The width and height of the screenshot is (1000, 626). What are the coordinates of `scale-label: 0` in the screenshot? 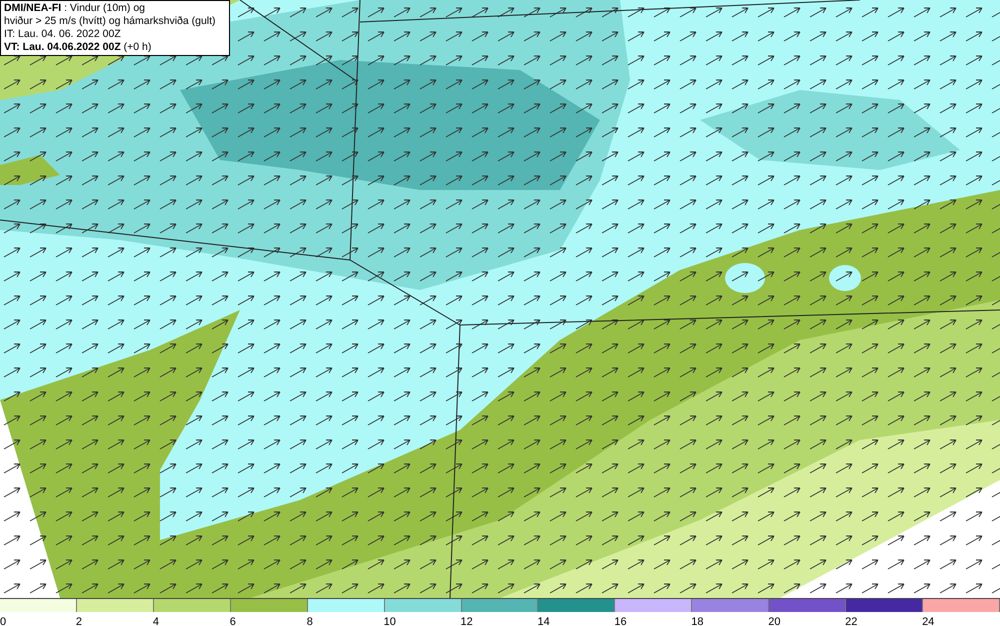 It's located at (3, 621).